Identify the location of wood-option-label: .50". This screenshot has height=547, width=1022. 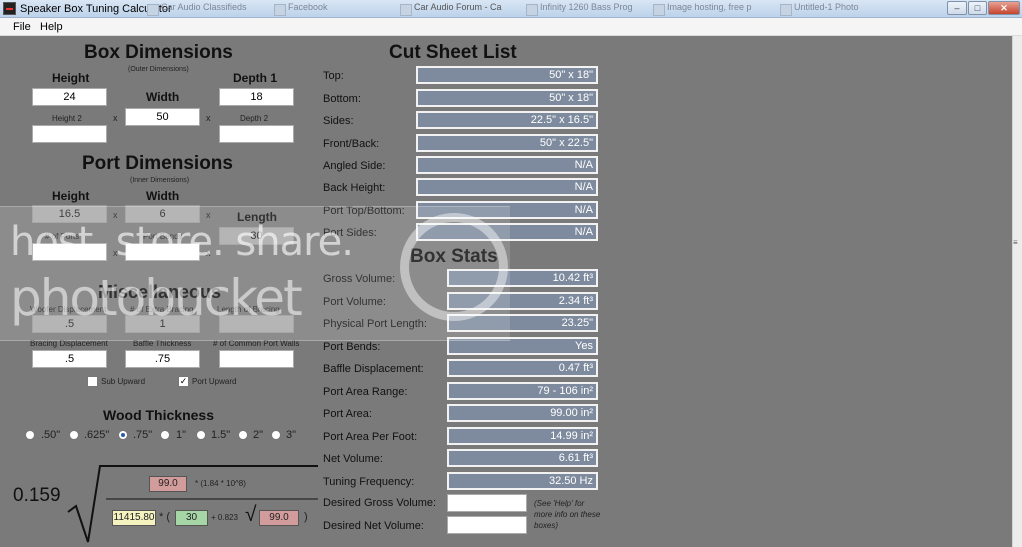
(51, 435).